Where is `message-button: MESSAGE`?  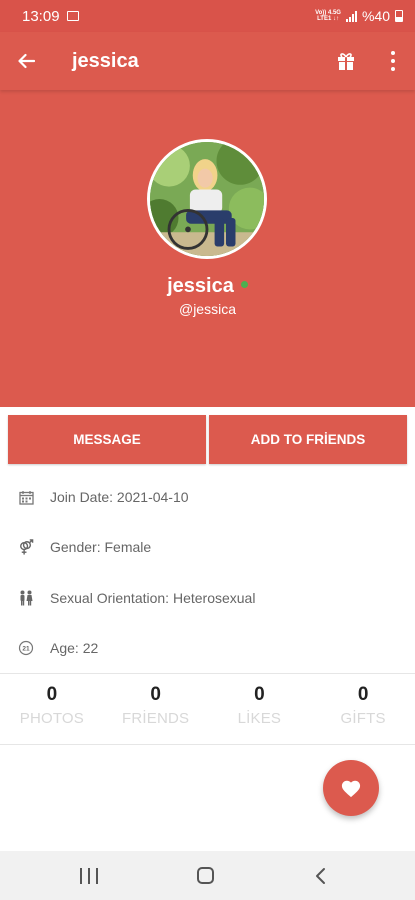
message-button: MESSAGE is located at coordinates (107, 439).